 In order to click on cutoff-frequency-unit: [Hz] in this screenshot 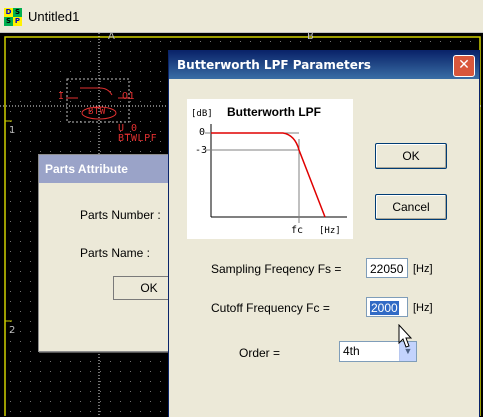, I will do `click(423, 308)`.